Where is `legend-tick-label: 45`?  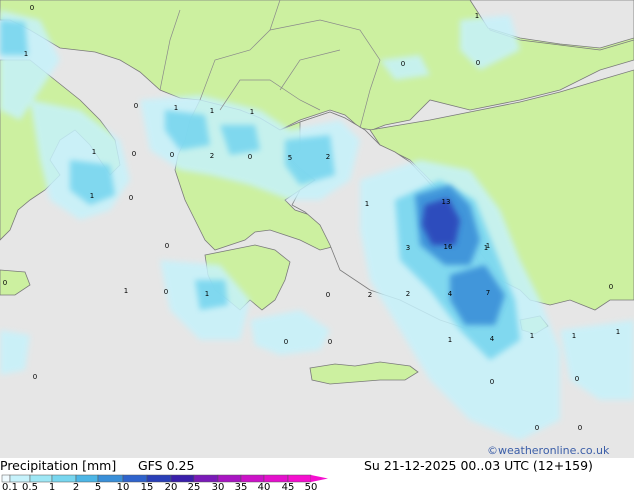 legend-tick-label: 45 is located at coordinates (288, 487).